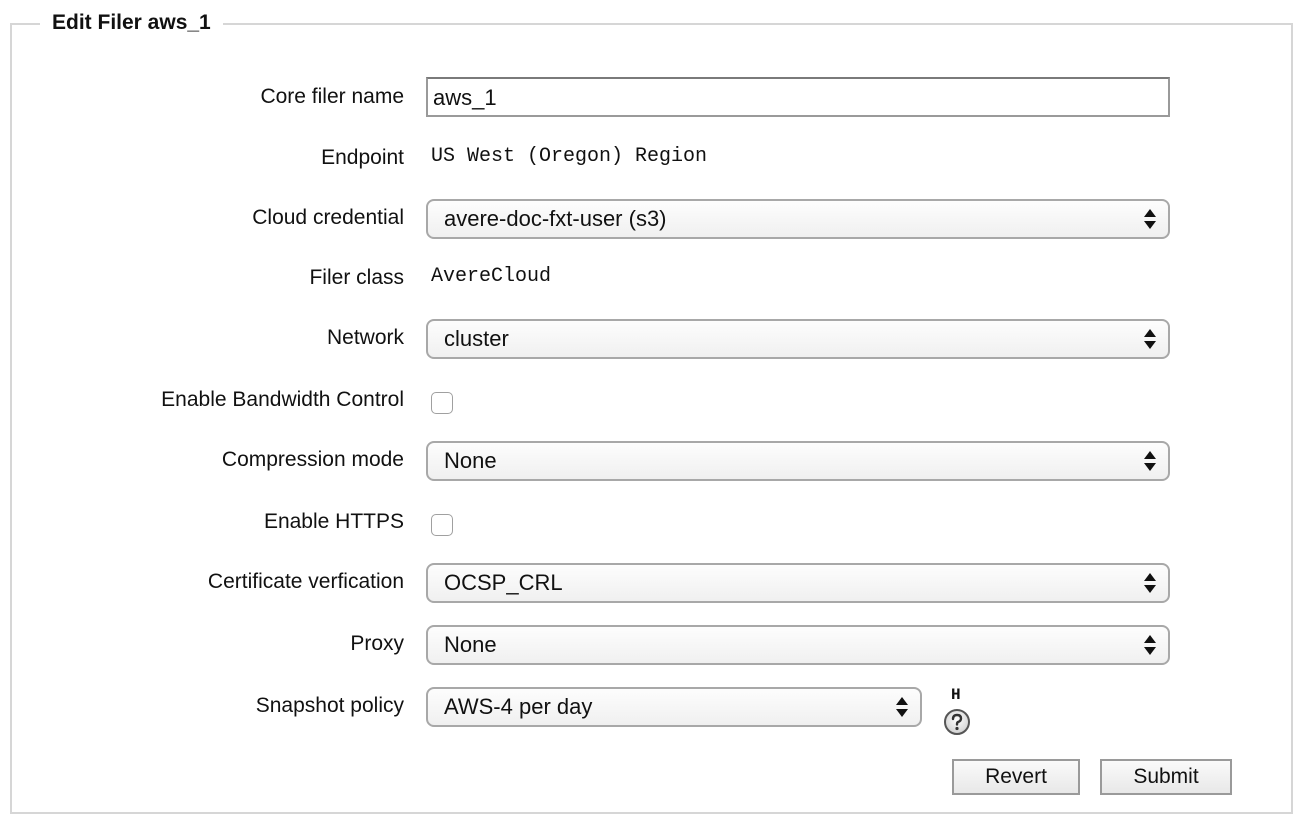  What do you see at coordinates (328, 217) in the screenshot?
I see `cloud-credential-label: Cloud credential` at bounding box center [328, 217].